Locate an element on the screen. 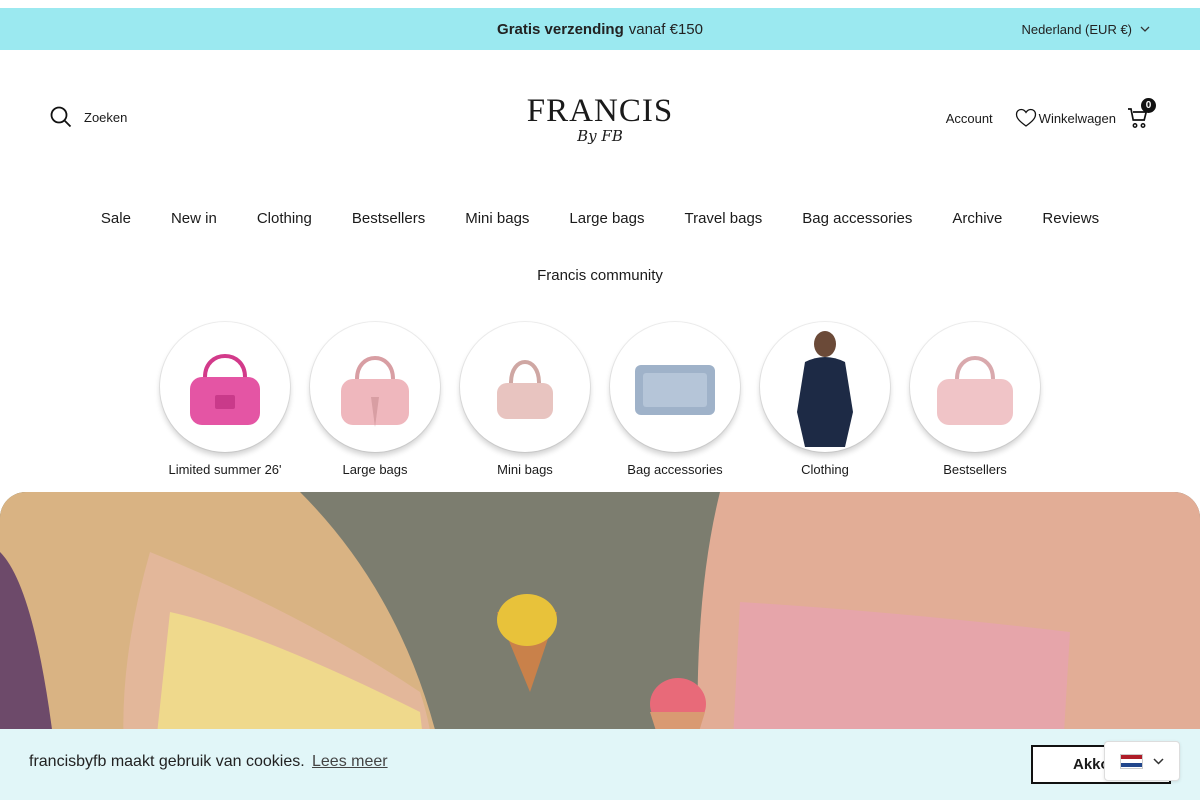 The image size is (1200, 800). language-selector is located at coordinates (1142, 761).